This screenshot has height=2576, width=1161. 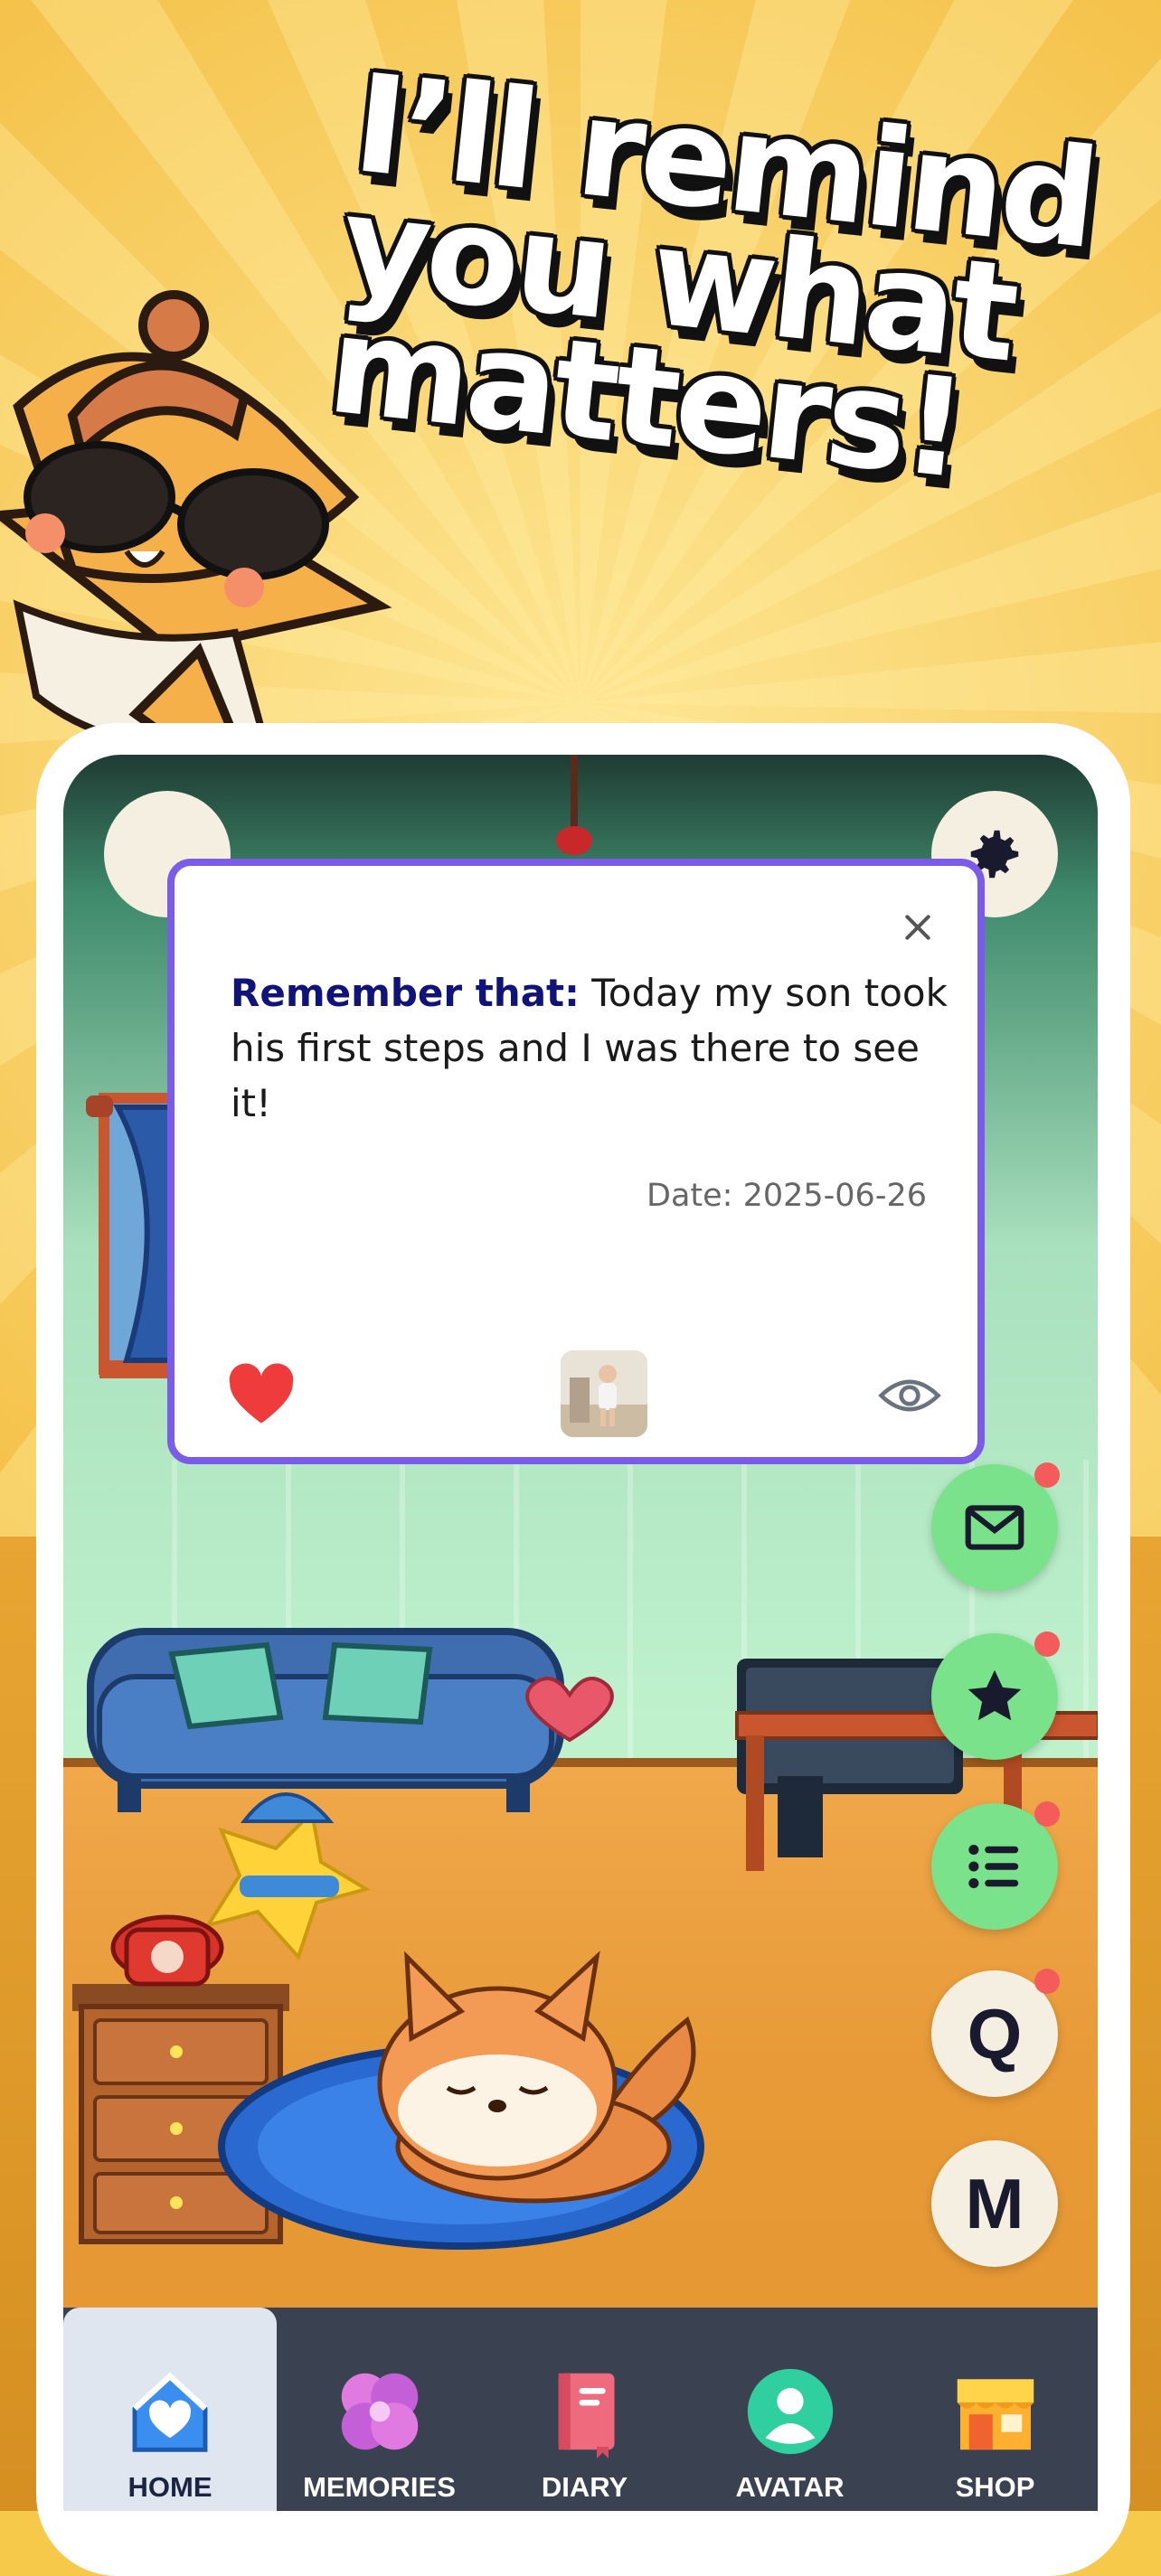 I want to click on mail-icon, so click(x=994, y=1528).